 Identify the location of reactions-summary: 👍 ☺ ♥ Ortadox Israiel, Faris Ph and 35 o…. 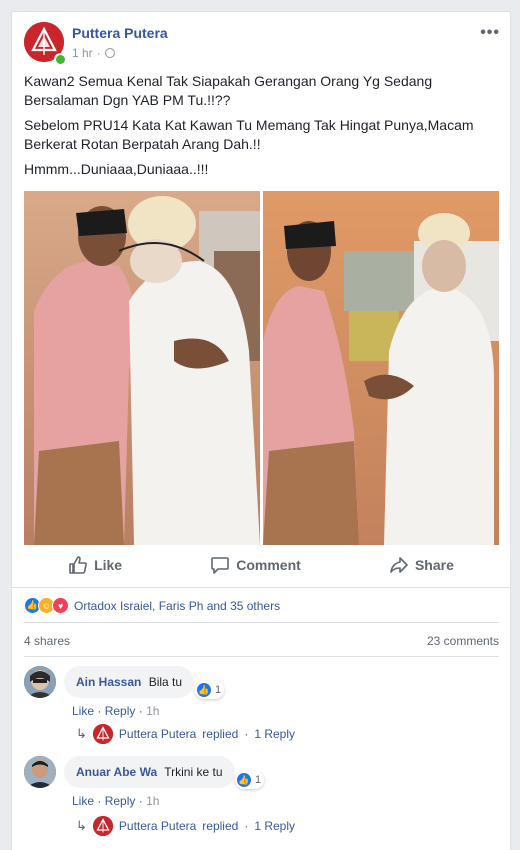
(152, 605).